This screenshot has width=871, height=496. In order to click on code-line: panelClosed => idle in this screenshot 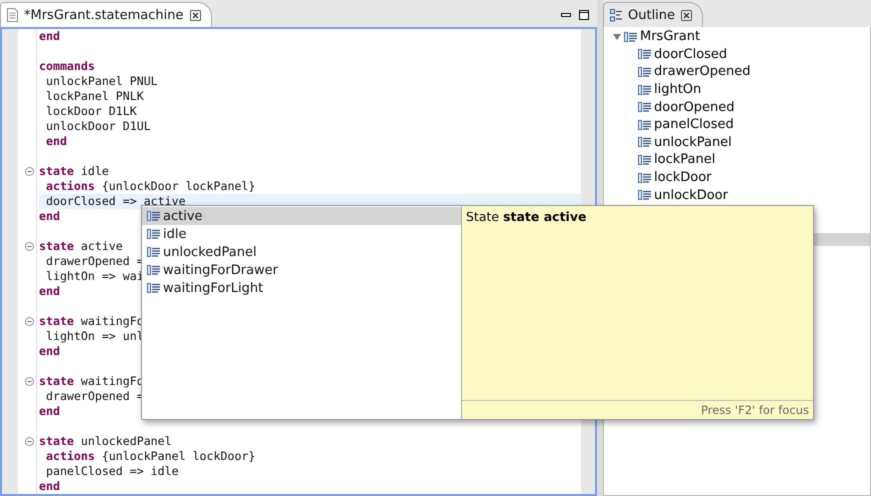, I will do `click(111, 471)`.